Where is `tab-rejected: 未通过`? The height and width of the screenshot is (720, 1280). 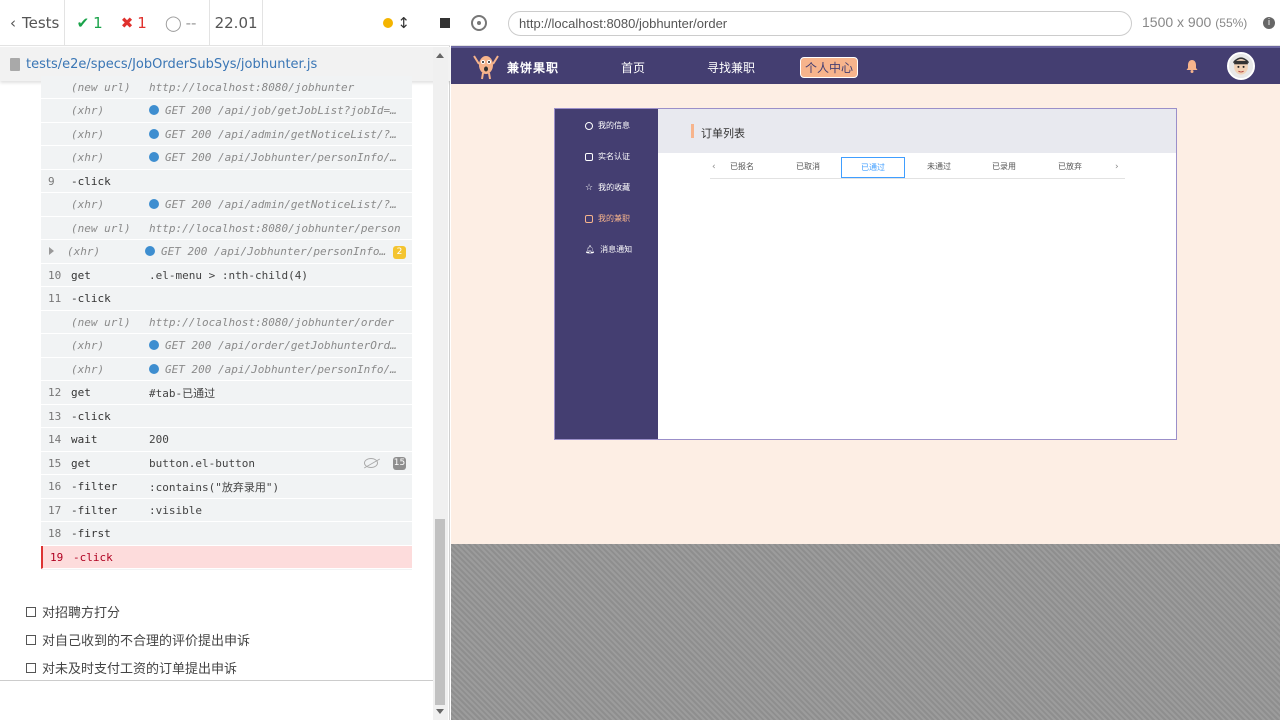 tab-rejected: 未通过 is located at coordinates (939, 167).